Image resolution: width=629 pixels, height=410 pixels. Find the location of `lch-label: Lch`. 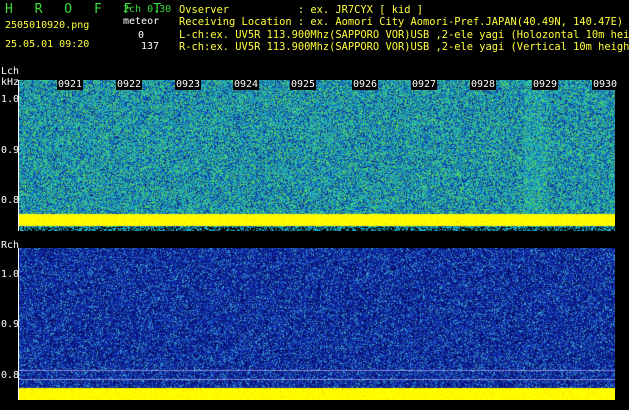

lch-label: Lch is located at coordinates (10, 71).